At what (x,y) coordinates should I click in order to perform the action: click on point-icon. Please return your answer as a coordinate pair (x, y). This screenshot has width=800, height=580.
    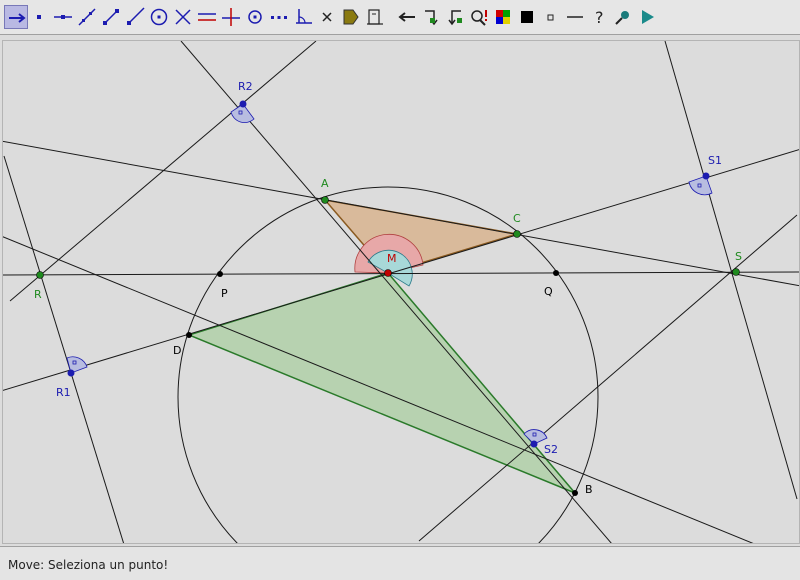
    Looking at the image, I should click on (39, 17).